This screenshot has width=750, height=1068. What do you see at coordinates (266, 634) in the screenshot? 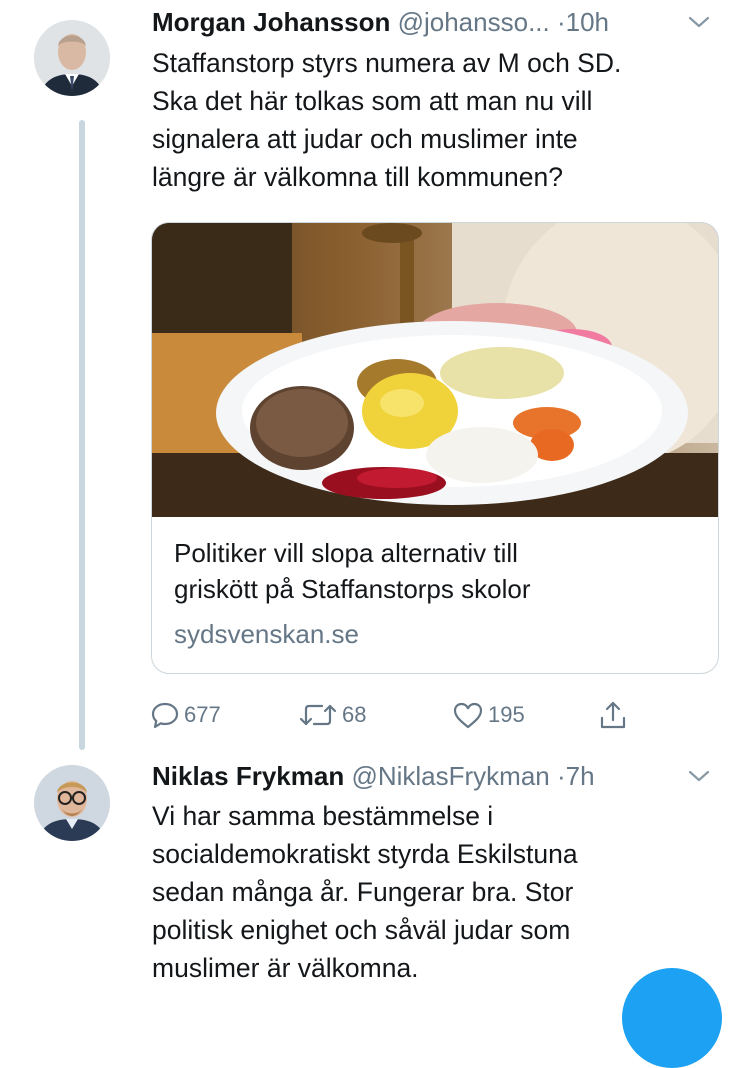
I see `card-domain: sydsvenskan.se` at bounding box center [266, 634].